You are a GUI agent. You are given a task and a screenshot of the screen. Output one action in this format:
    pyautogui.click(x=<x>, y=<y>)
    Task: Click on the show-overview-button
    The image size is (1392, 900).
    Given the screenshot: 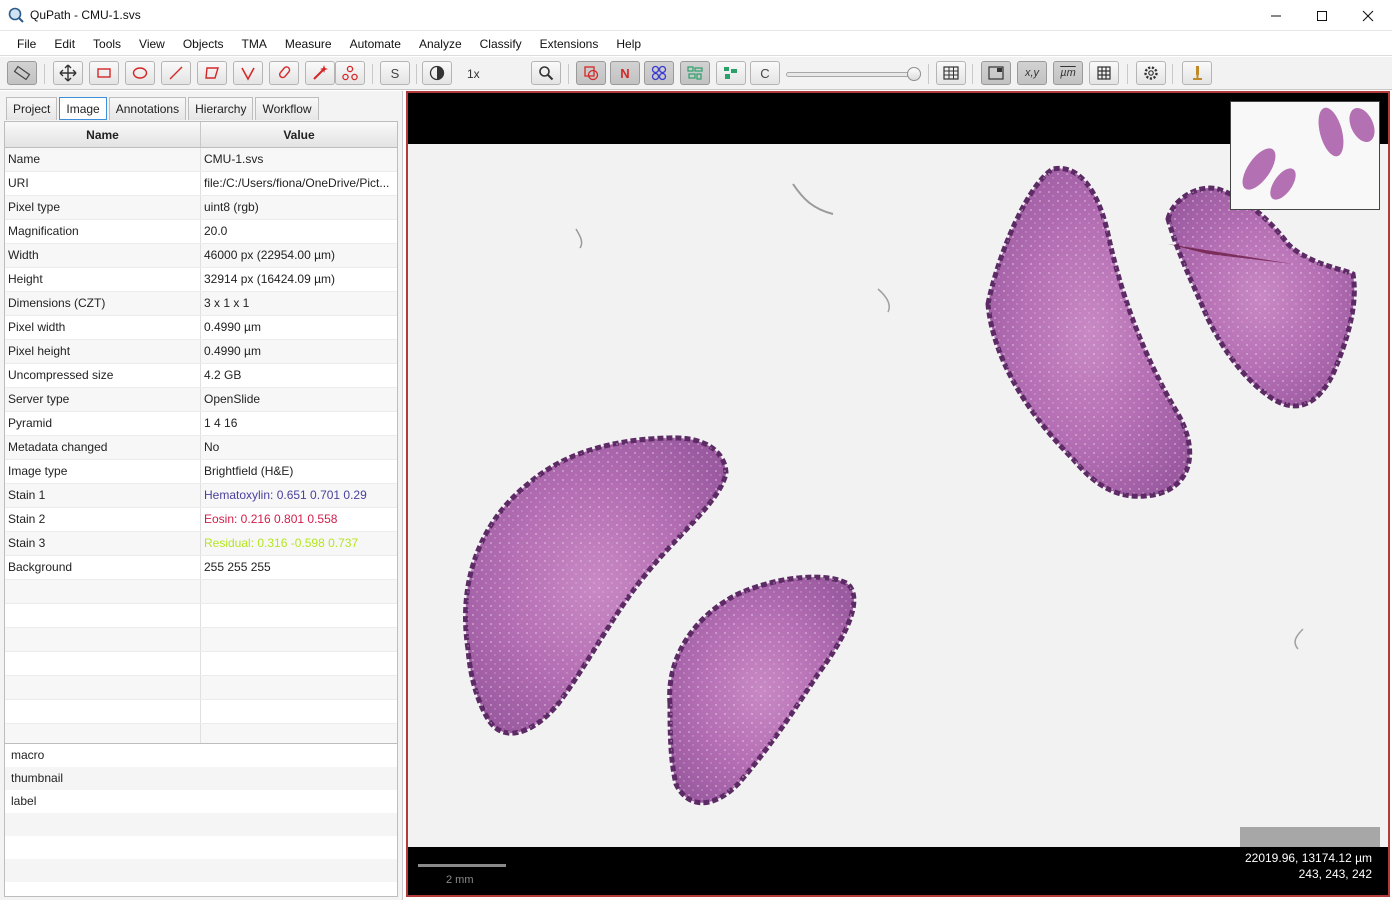 What is the action you would take?
    pyautogui.click(x=996, y=73)
    